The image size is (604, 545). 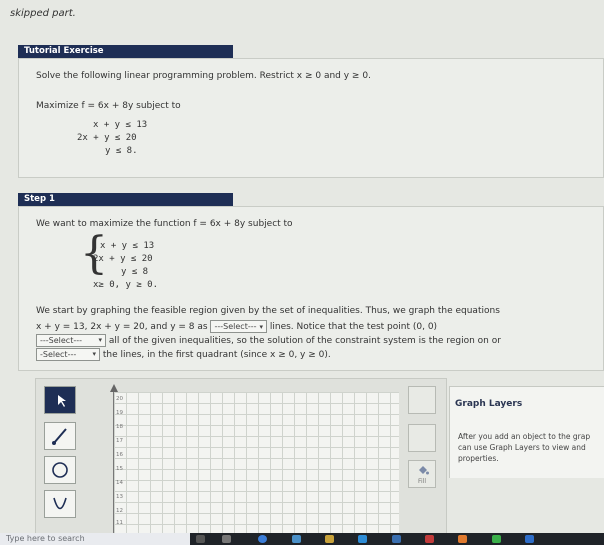 What do you see at coordinates (256, 462) in the screenshot?
I see `graph-grid` at bounding box center [256, 462].